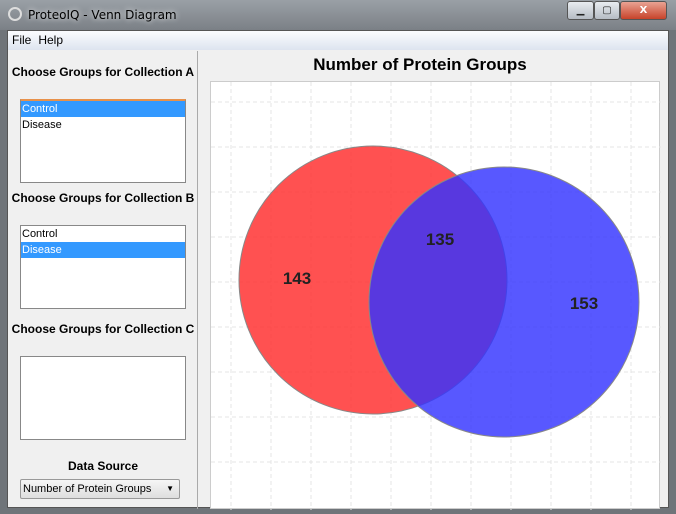 The width and height of the screenshot is (676, 514). What do you see at coordinates (103, 198) in the screenshot?
I see `collection-b-heading: Choose Groups for Collection B` at bounding box center [103, 198].